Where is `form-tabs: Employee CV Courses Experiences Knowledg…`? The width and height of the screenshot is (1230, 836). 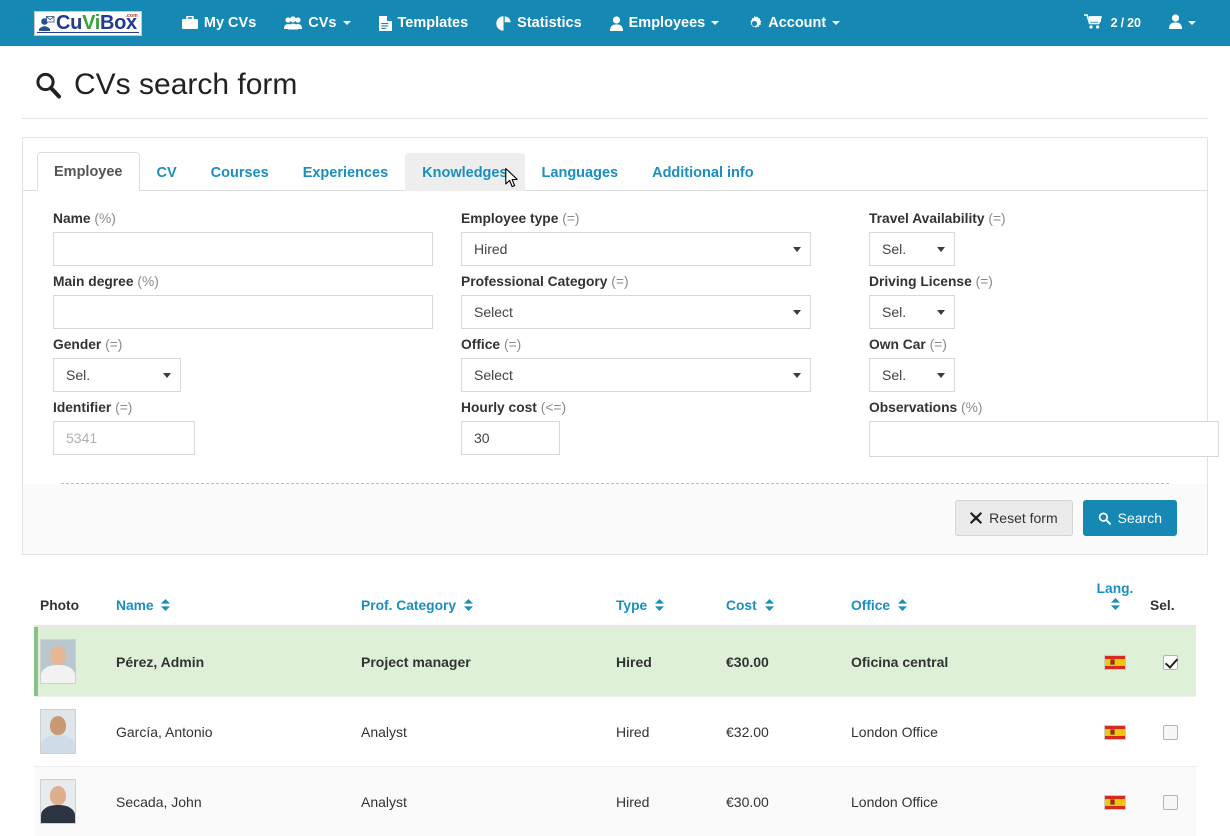
form-tabs: Employee CV Courses Experiences Knowledg… is located at coordinates (615, 164).